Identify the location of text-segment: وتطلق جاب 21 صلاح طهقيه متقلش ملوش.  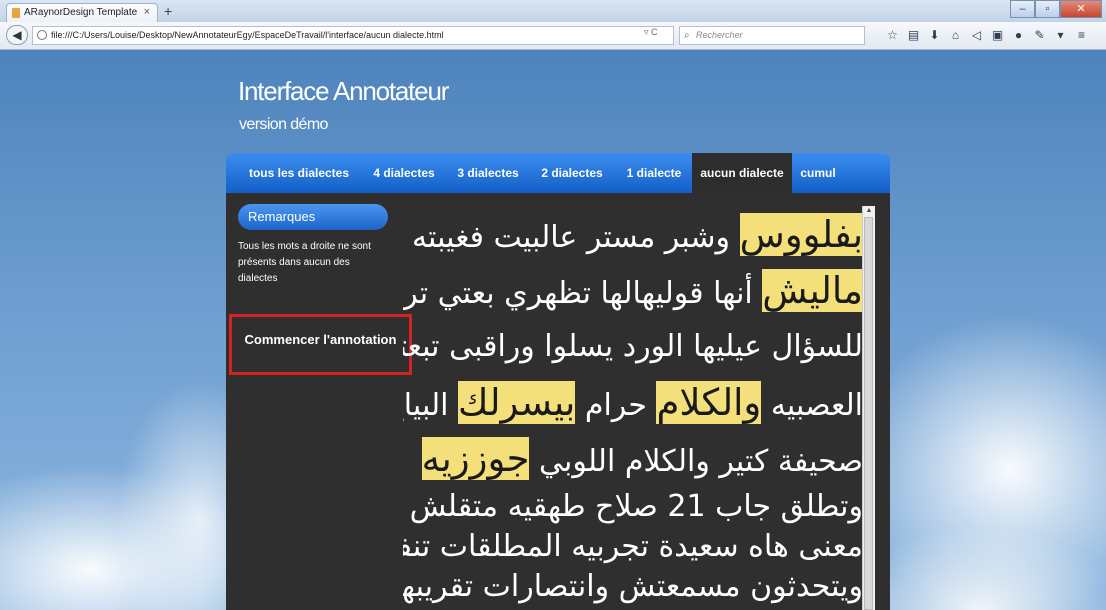
(633, 506).